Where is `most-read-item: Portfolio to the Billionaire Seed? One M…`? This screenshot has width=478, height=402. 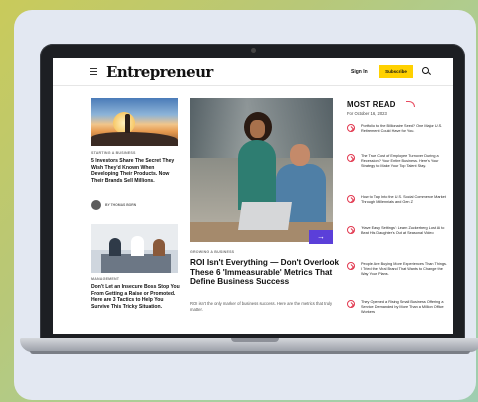
most-read-item: Portfolio to the Billionaire Seed? One M… is located at coordinates (397, 139).